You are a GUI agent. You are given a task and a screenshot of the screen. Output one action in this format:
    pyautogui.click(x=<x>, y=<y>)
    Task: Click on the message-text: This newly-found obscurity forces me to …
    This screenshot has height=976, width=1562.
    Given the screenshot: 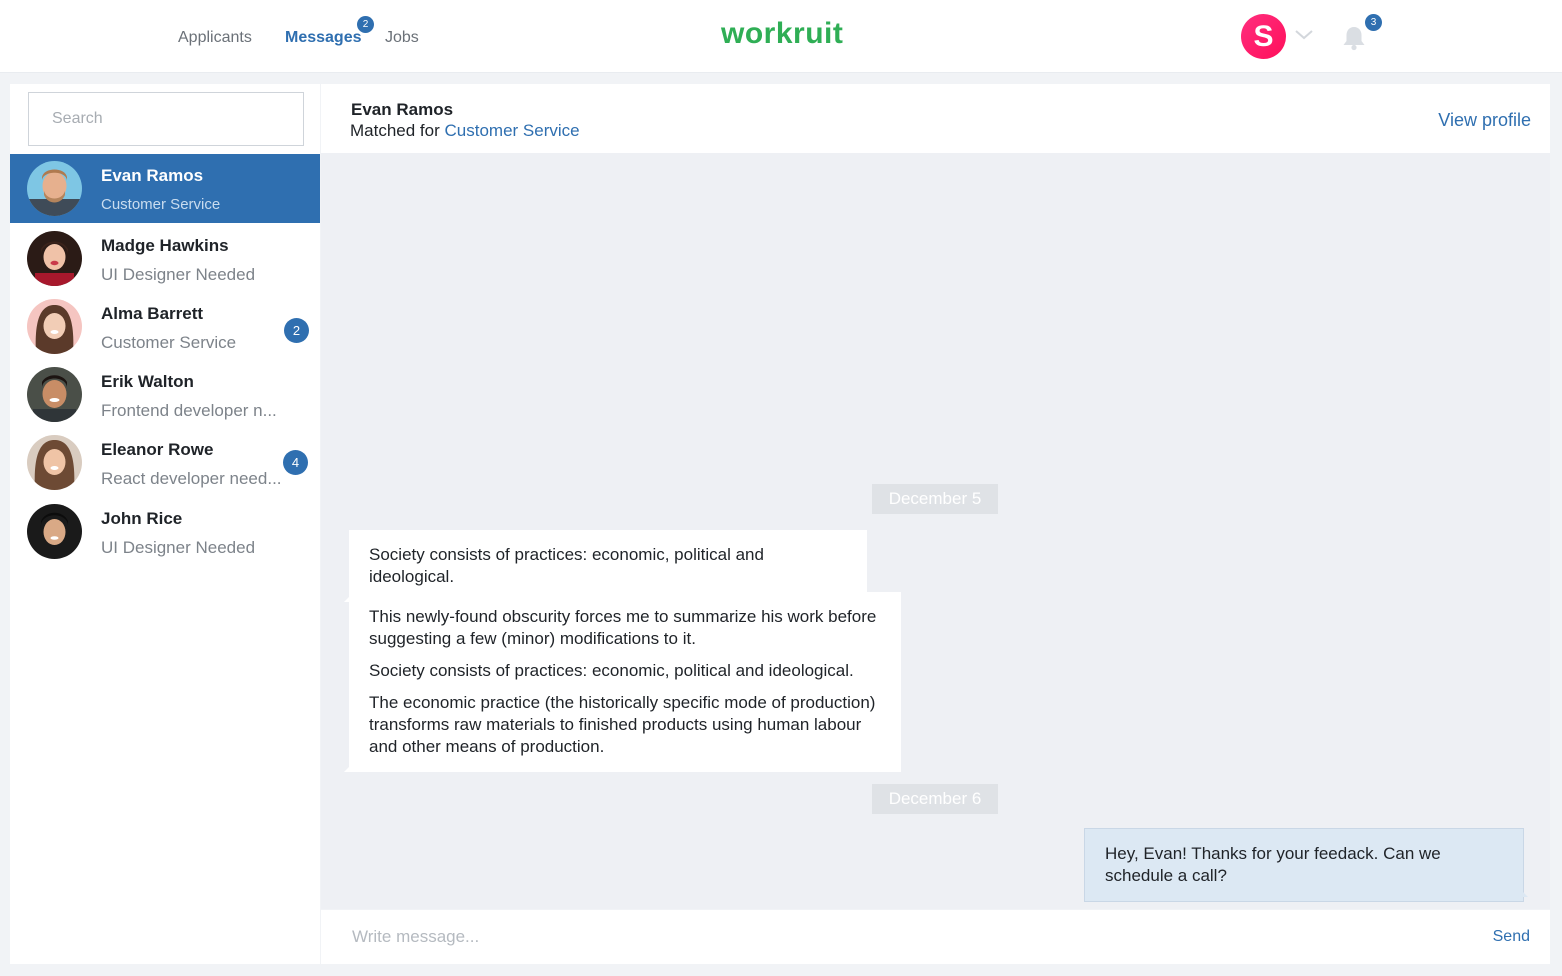 What is the action you would take?
    pyautogui.click(x=623, y=627)
    